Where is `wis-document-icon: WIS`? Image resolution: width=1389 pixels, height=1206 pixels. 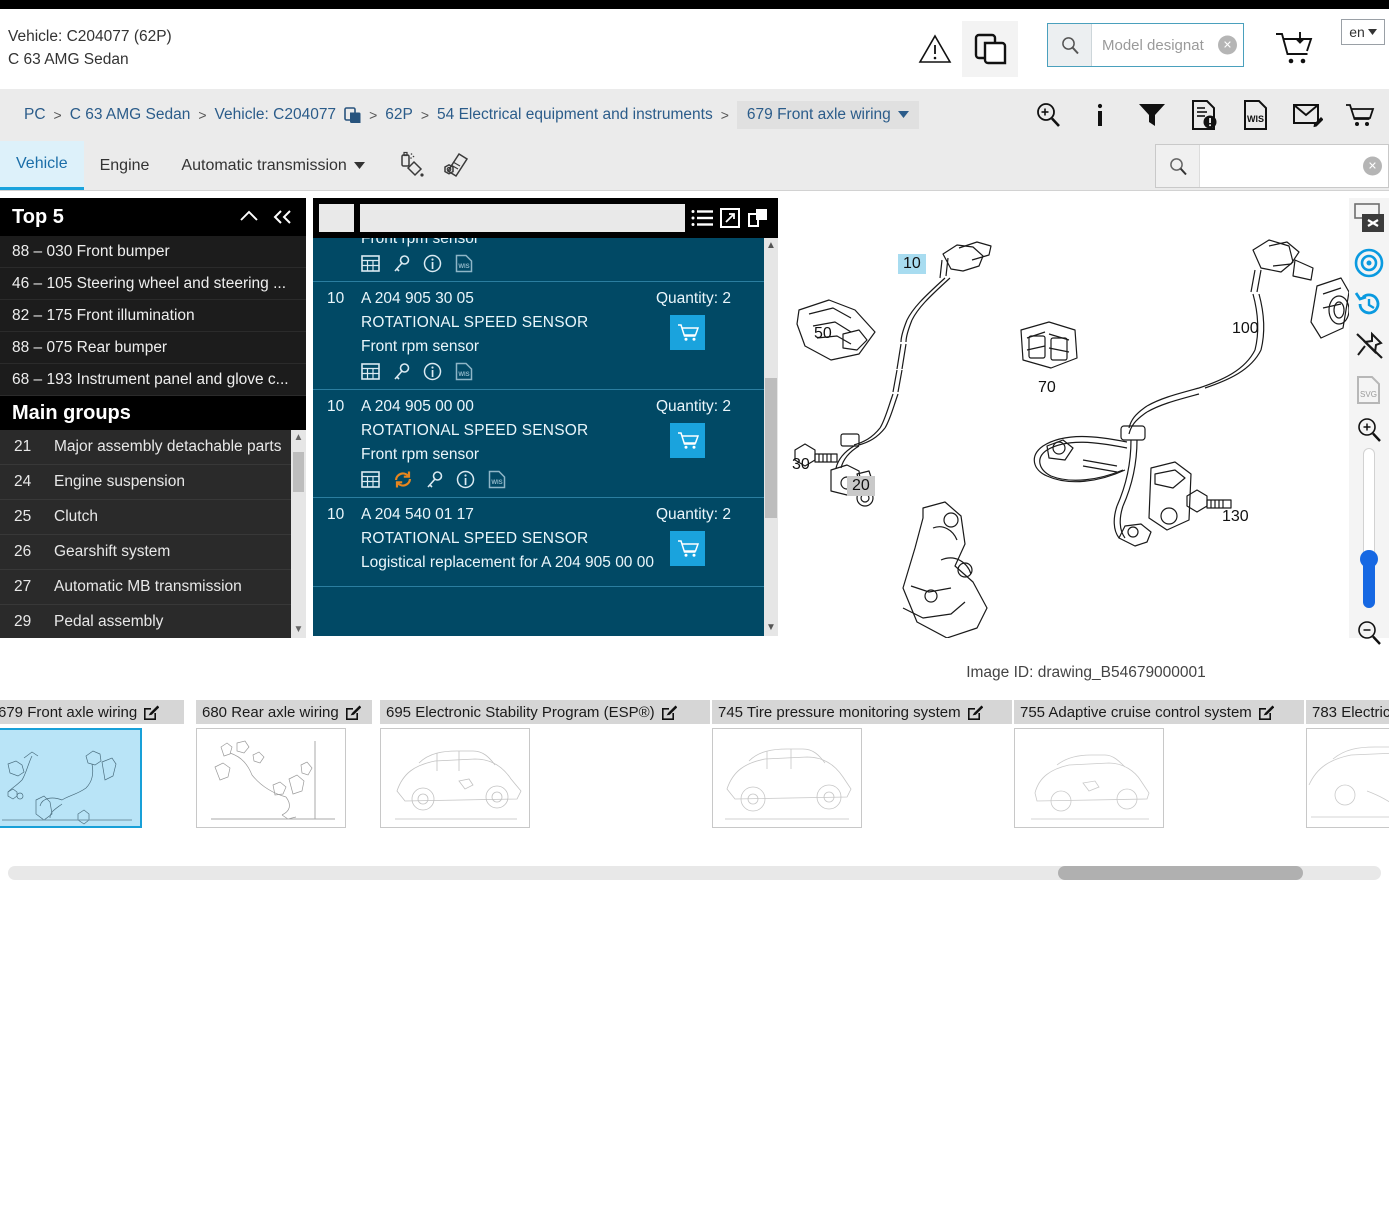 wis-document-icon: WIS is located at coordinates (1256, 115).